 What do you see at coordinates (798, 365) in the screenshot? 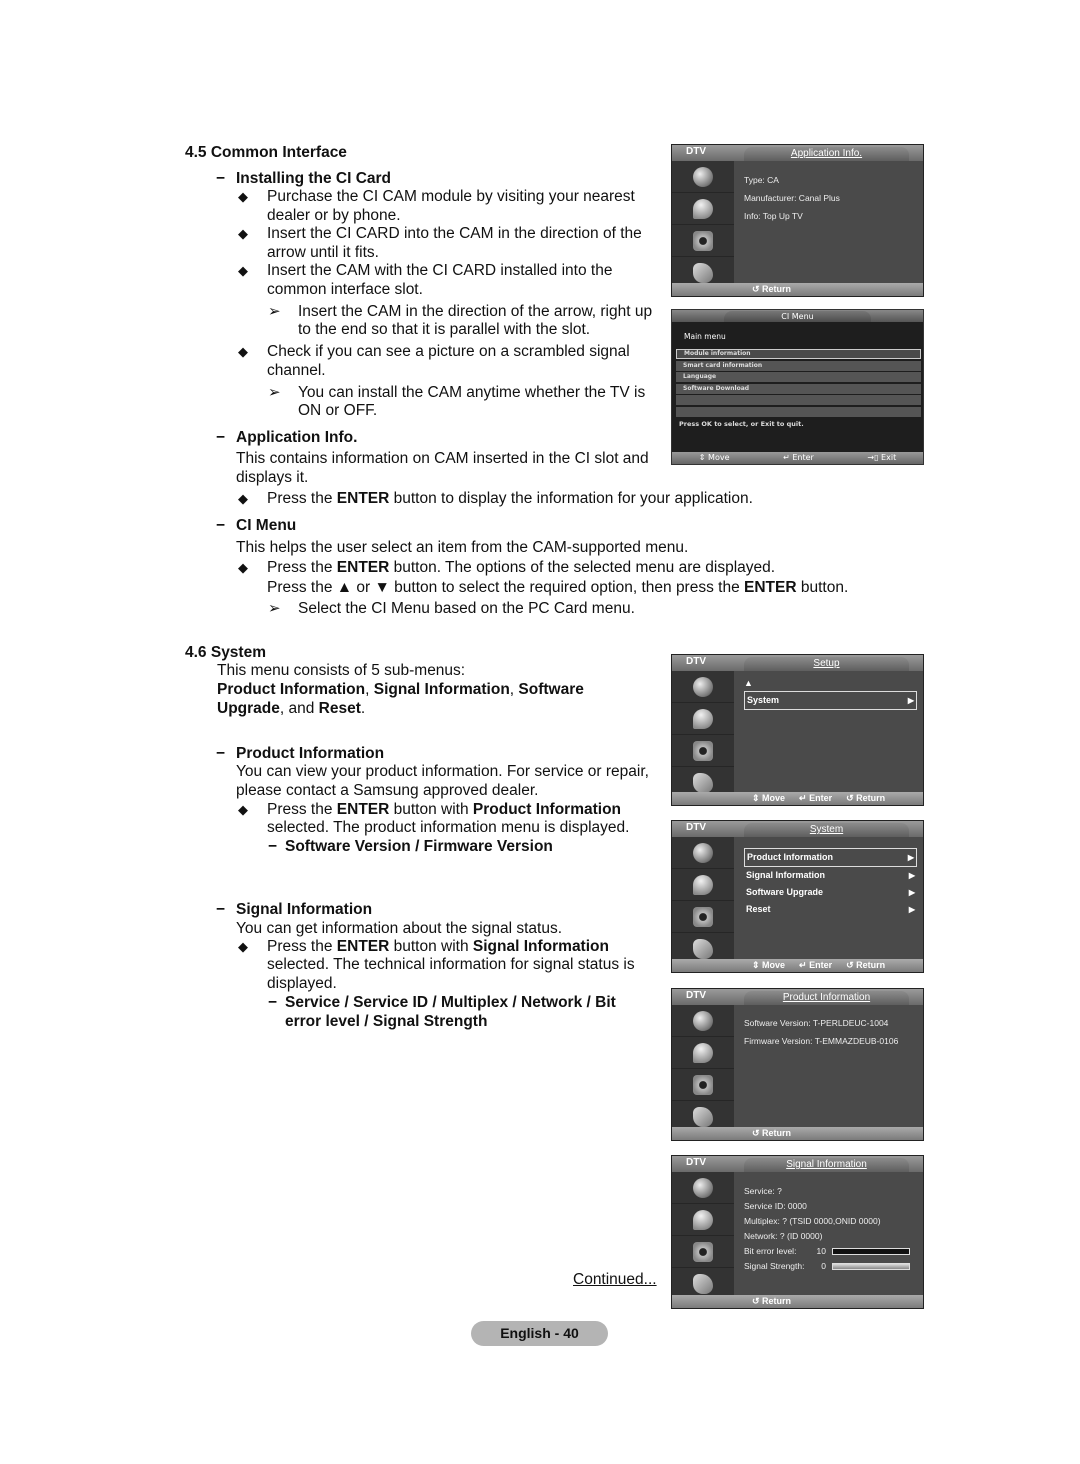
I see `ci-menu-item: Smart card information` at bounding box center [798, 365].